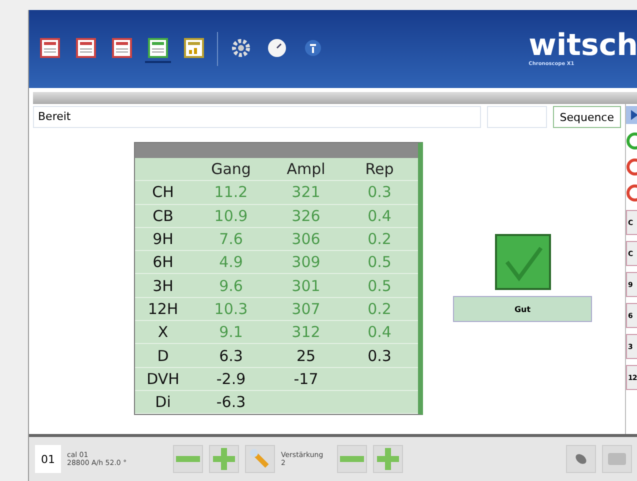  I want to click on row-label: Di, so click(163, 402).